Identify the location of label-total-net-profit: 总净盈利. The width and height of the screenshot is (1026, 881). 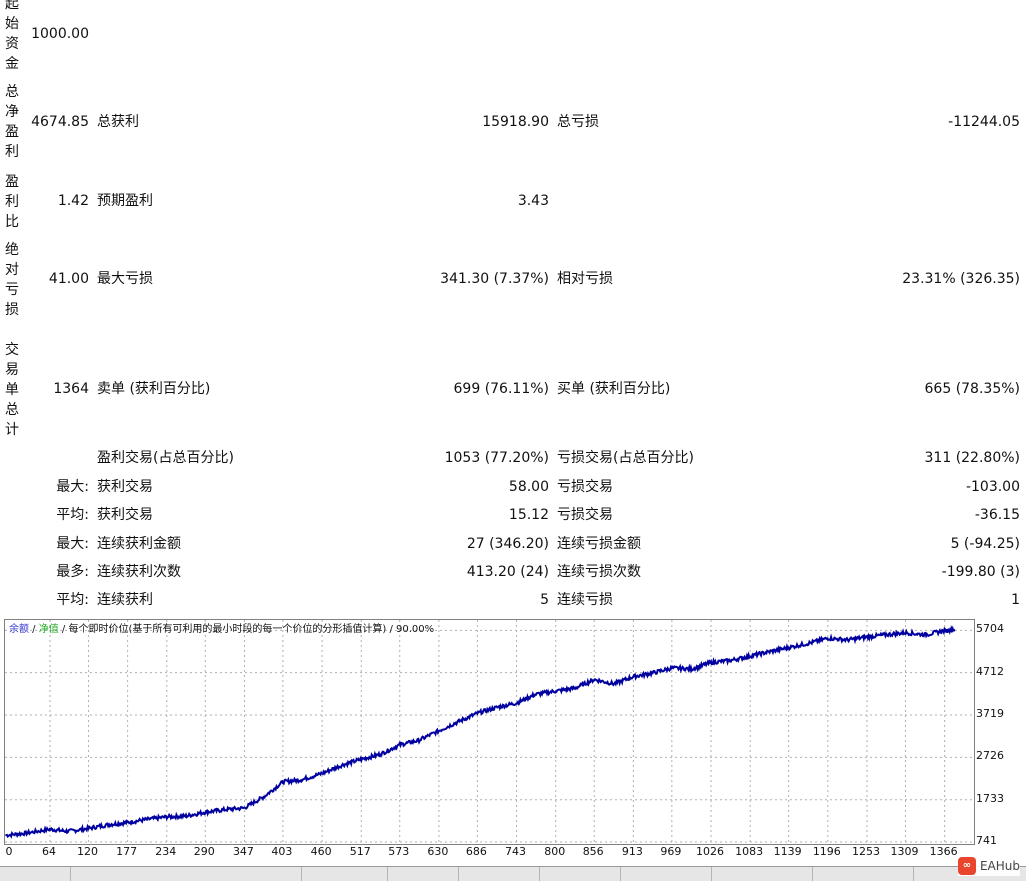
(12, 122).